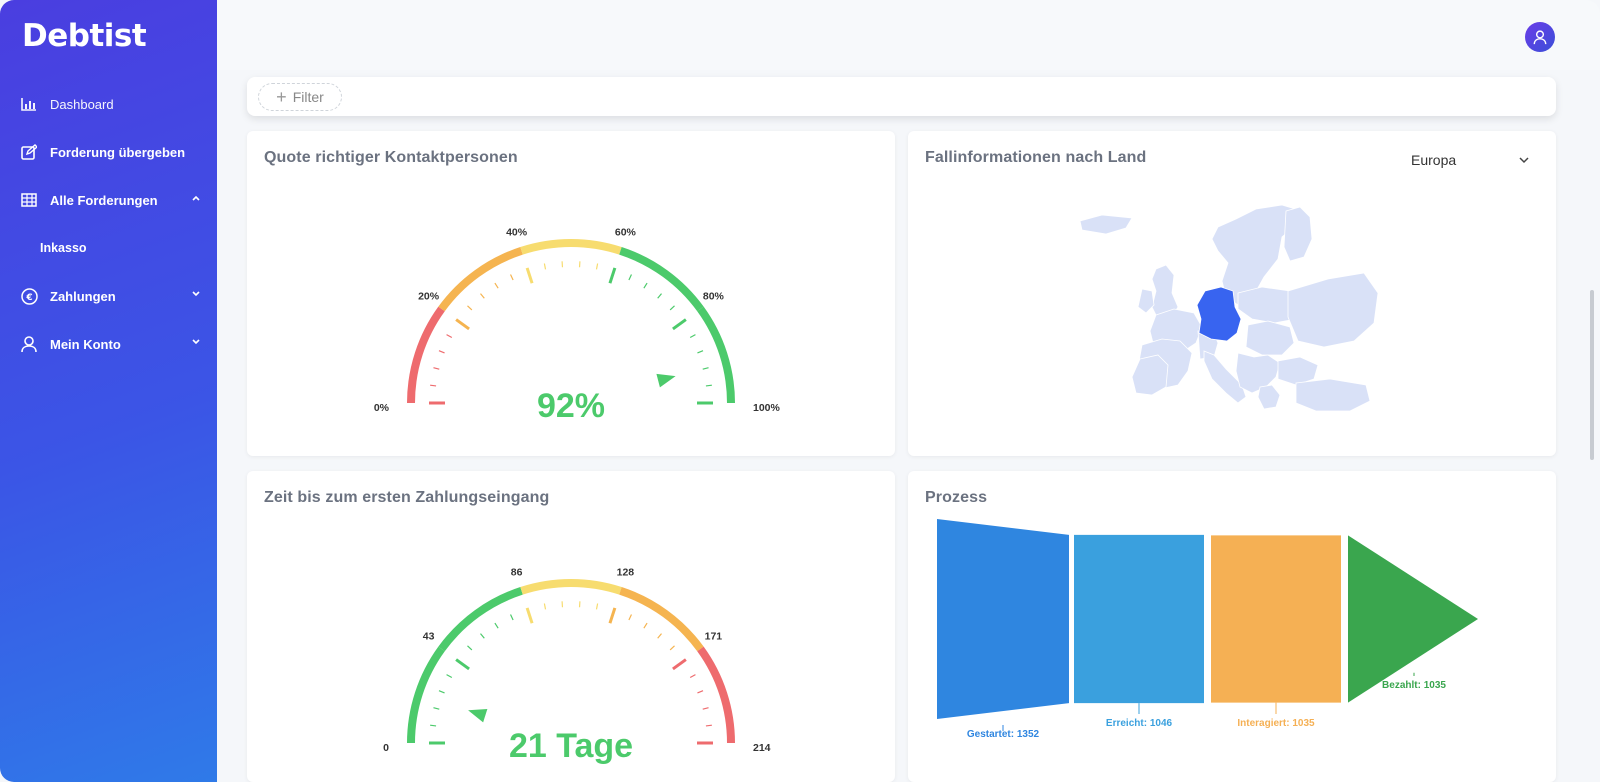 This screenshot has height=782, width=1600. What do you see at coordinates (1276, 723) in the screenshot?
I see `funnel-stage-label: Interagiert: 1035` at bounding box center [1276, 723].